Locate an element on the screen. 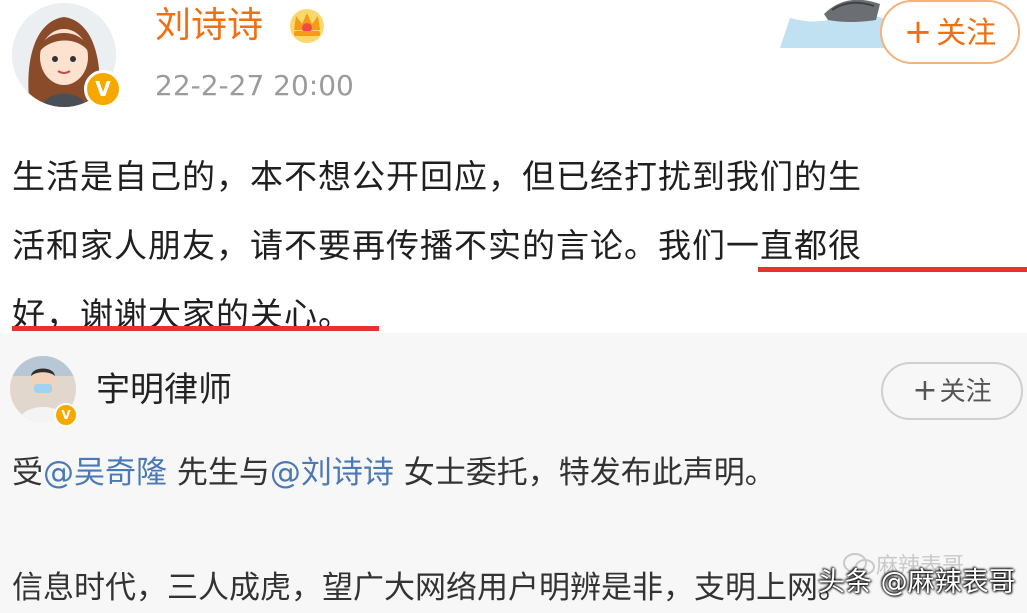 The height and width of the screenshot is (613, 1027). quoted-statement-line: 信息时代，三人成虎，望广大网络用户明辨是非，支明上网。 is located at coordinates (430, 588).